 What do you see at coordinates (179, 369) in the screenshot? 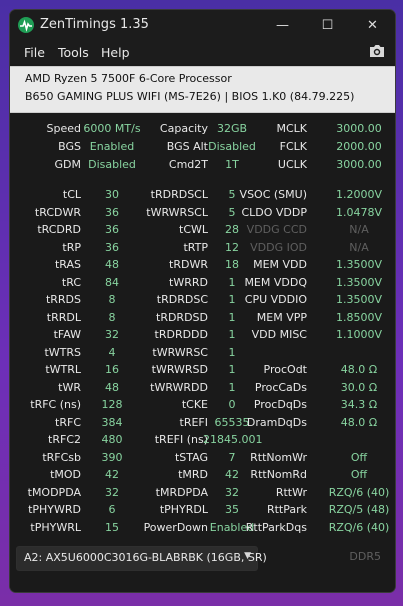
I see `col2-label: tWRWRSD` at bounding box center [179, 369].